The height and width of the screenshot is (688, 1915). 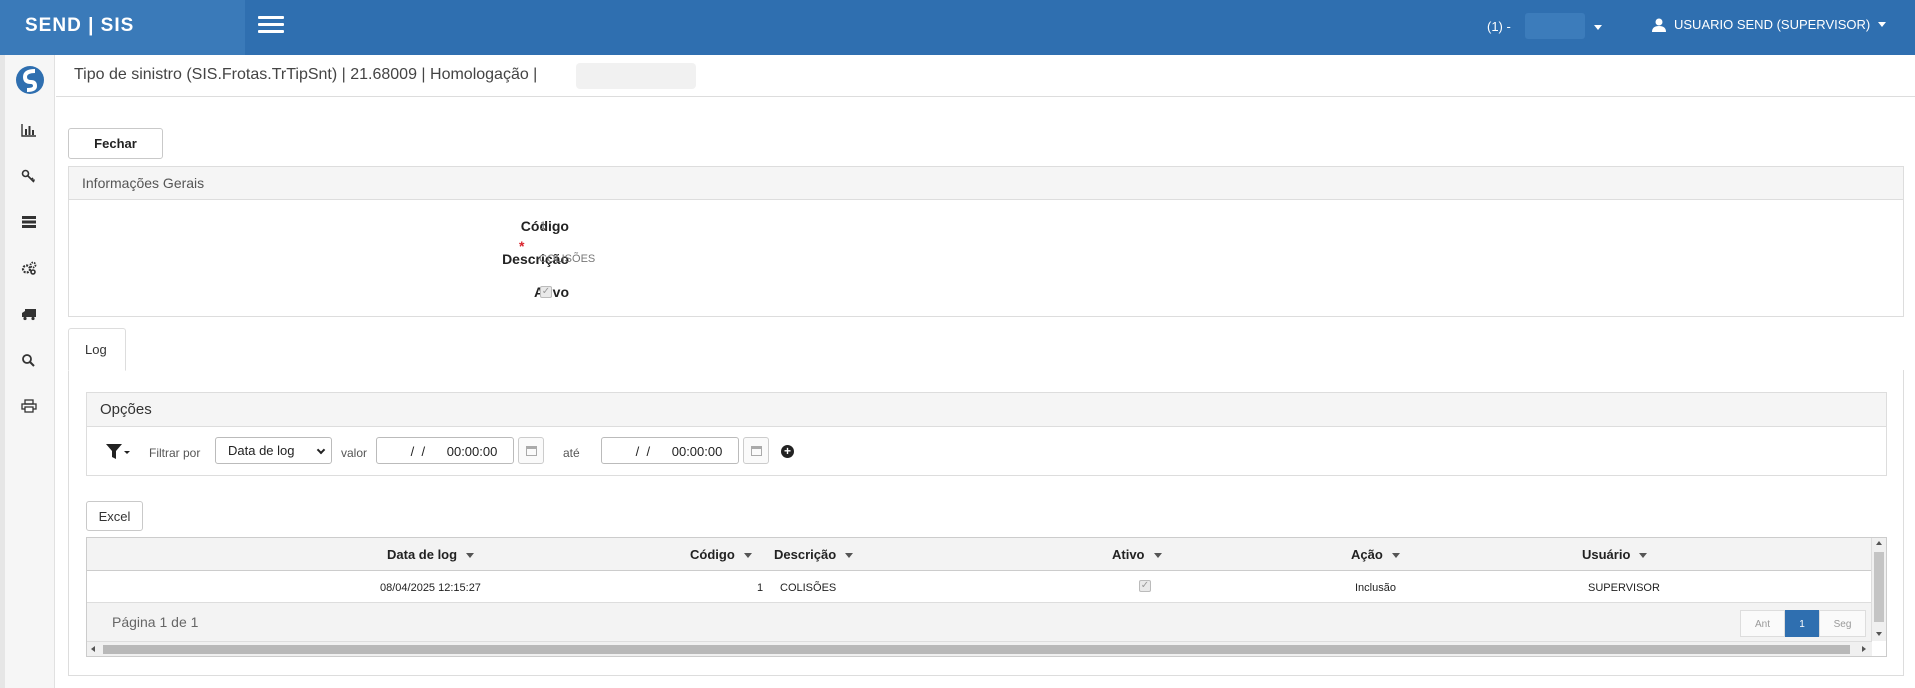 What do you see at coordinates (1555, 26) in the screenshot?
I see `context-selector-value` at bounding box center [1555, 26].